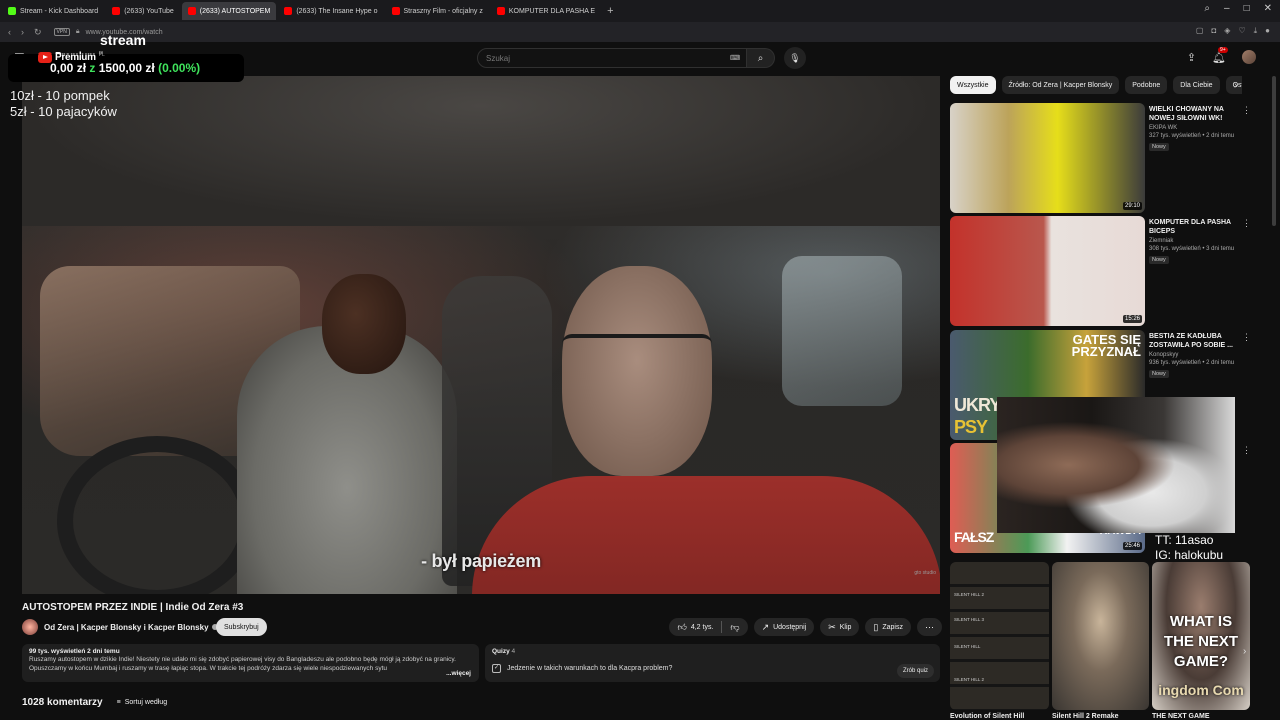  I want to click on chip-for-you: Dla Ciebie, so click(1196, 85).